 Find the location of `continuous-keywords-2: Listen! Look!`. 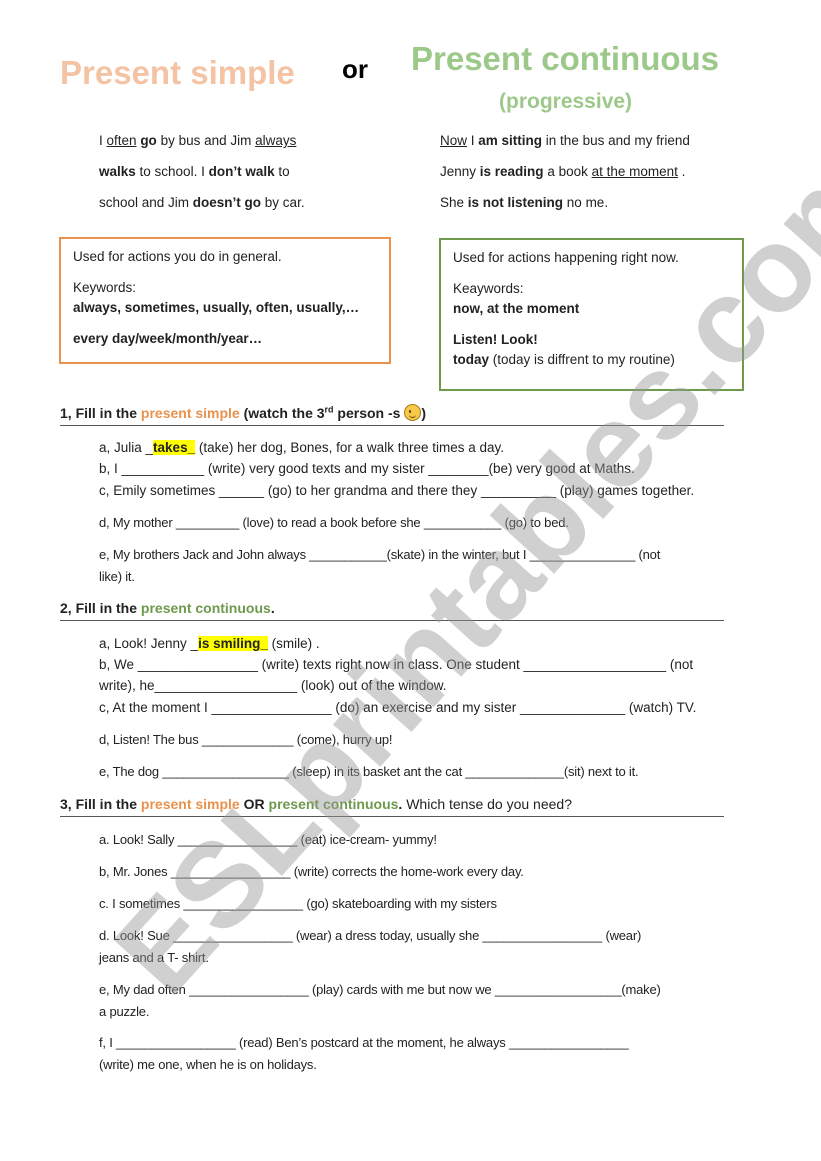

continuous-keywords-2: Listen! Look! is located at coordinates (495, 339).